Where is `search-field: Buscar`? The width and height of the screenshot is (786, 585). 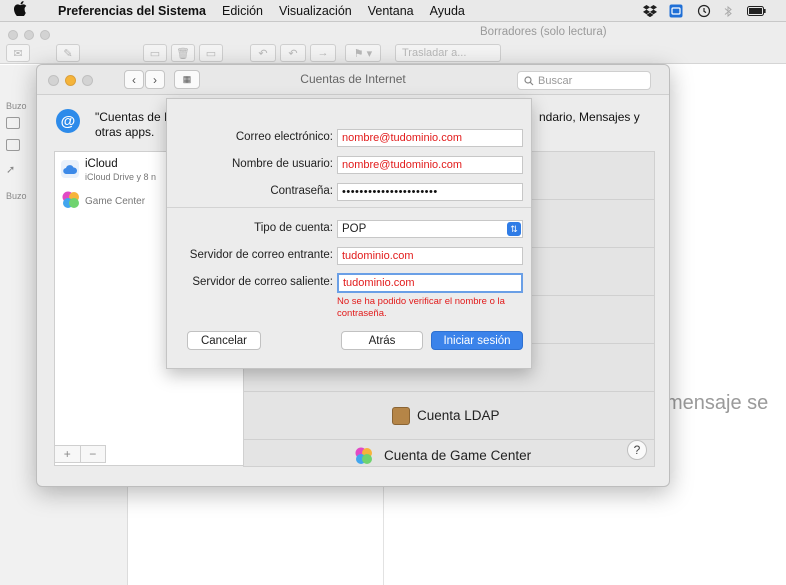
search-field: Buscar is located at coordinates (584, 80).